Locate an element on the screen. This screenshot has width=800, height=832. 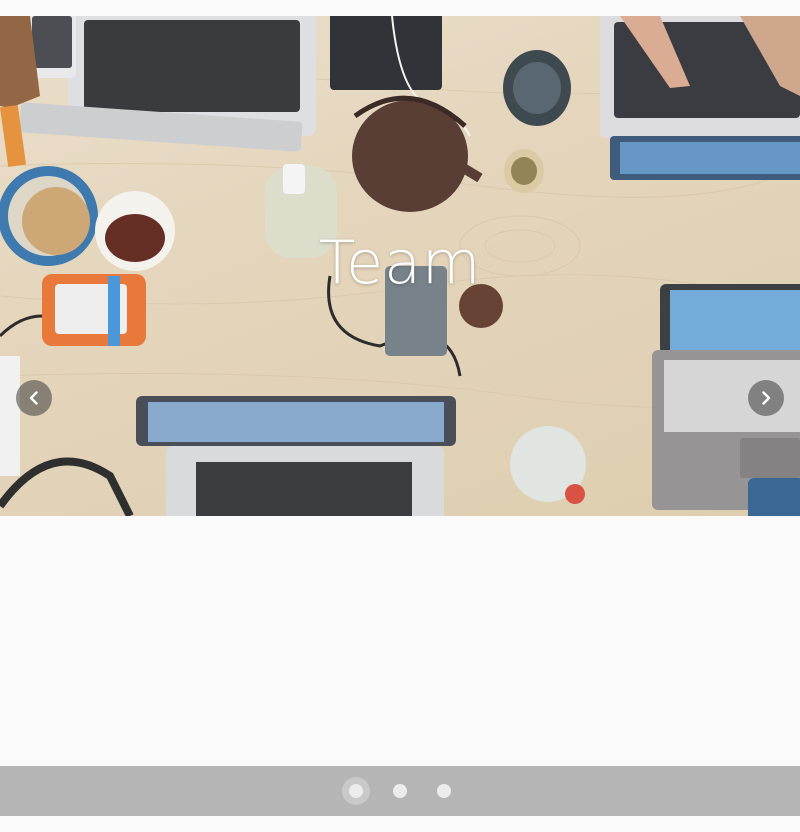
chevron-right-icon is located at coordinates (766, 398).